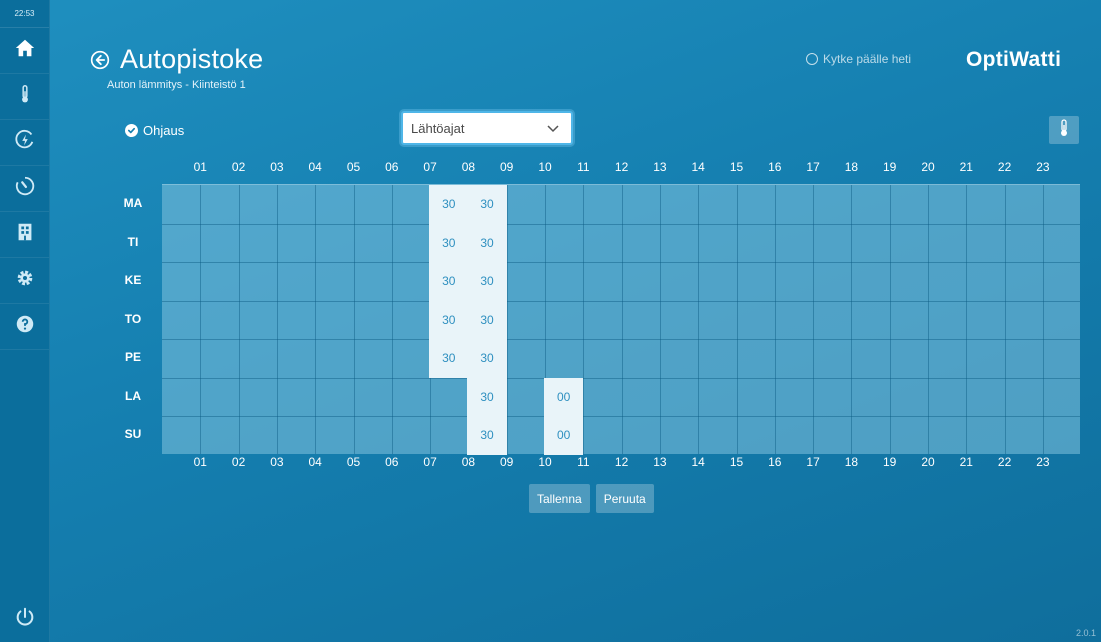 The image size is (1101, 642). What do you see at coordinates (624, 498) in the screenshot?
I see `cancel-button: Peruuta` at bounding box center [624, 498].